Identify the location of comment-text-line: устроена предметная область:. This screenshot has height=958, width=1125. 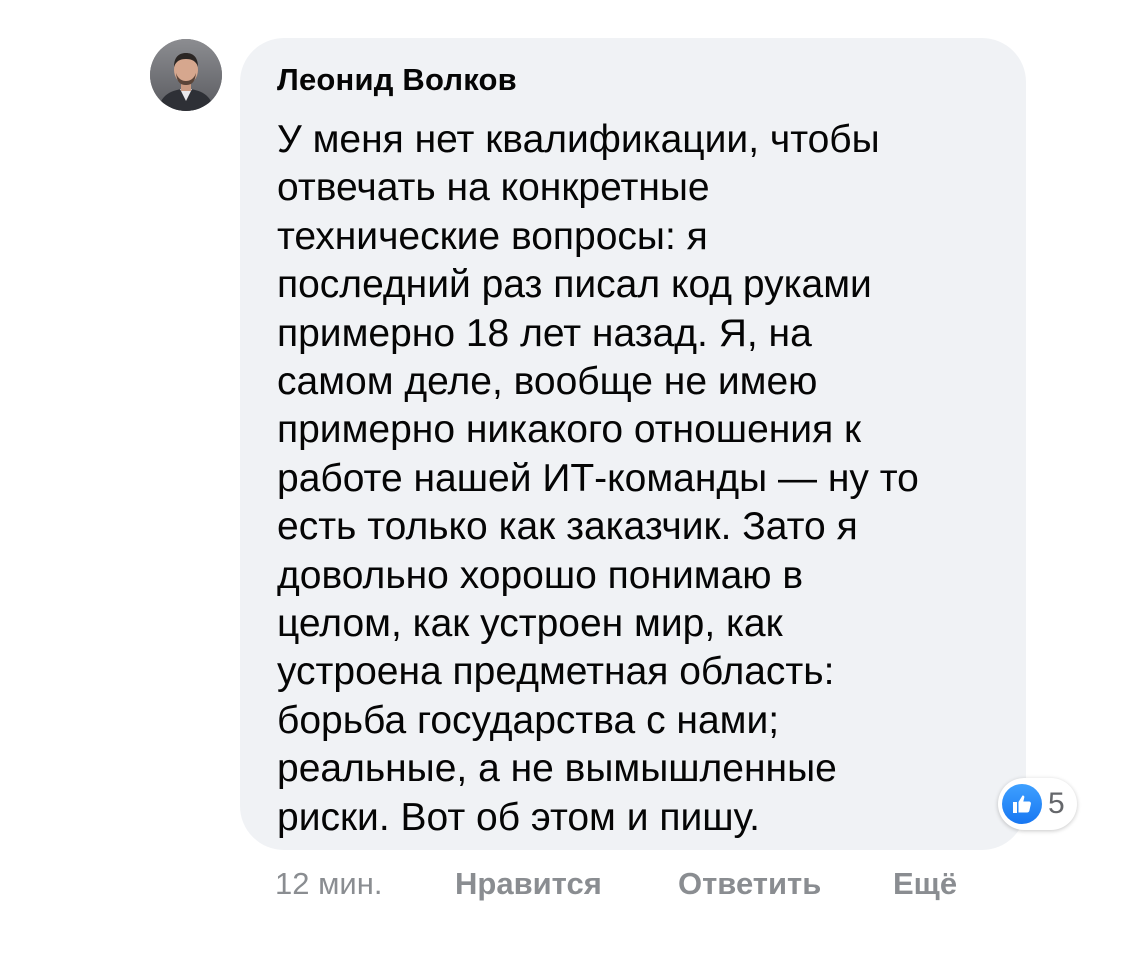
(556, 672).